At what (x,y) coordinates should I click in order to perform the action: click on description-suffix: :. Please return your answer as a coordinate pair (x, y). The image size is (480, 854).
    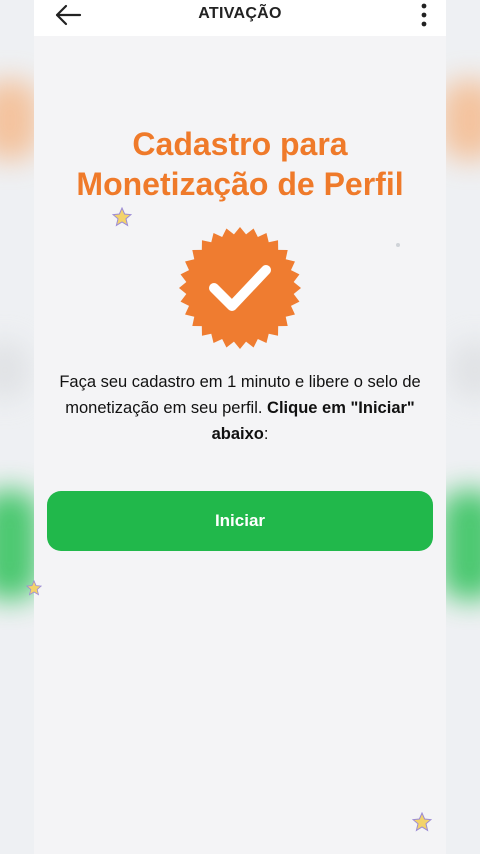
    Looking at the image, I should click on (266, 434).